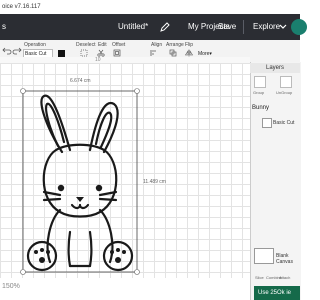 The width and height of the screenshot is (320, 300). What do you see at coordinates (150, 7) in the screenshot?
I see `app-version-bar: oice v7.16.117` at bounding box center [150, 7].